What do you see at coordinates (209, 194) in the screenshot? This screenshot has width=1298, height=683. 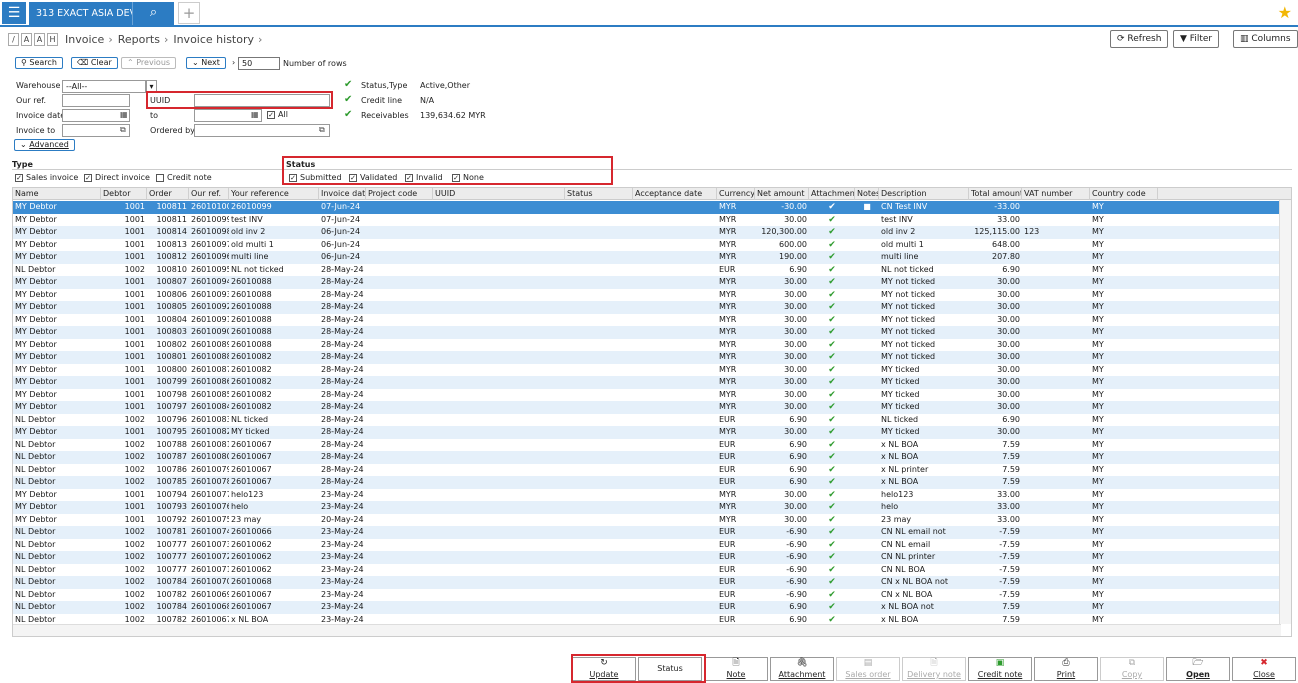 I see `column-header-our-ref: Our ref.` at bounding box center [209, 194].